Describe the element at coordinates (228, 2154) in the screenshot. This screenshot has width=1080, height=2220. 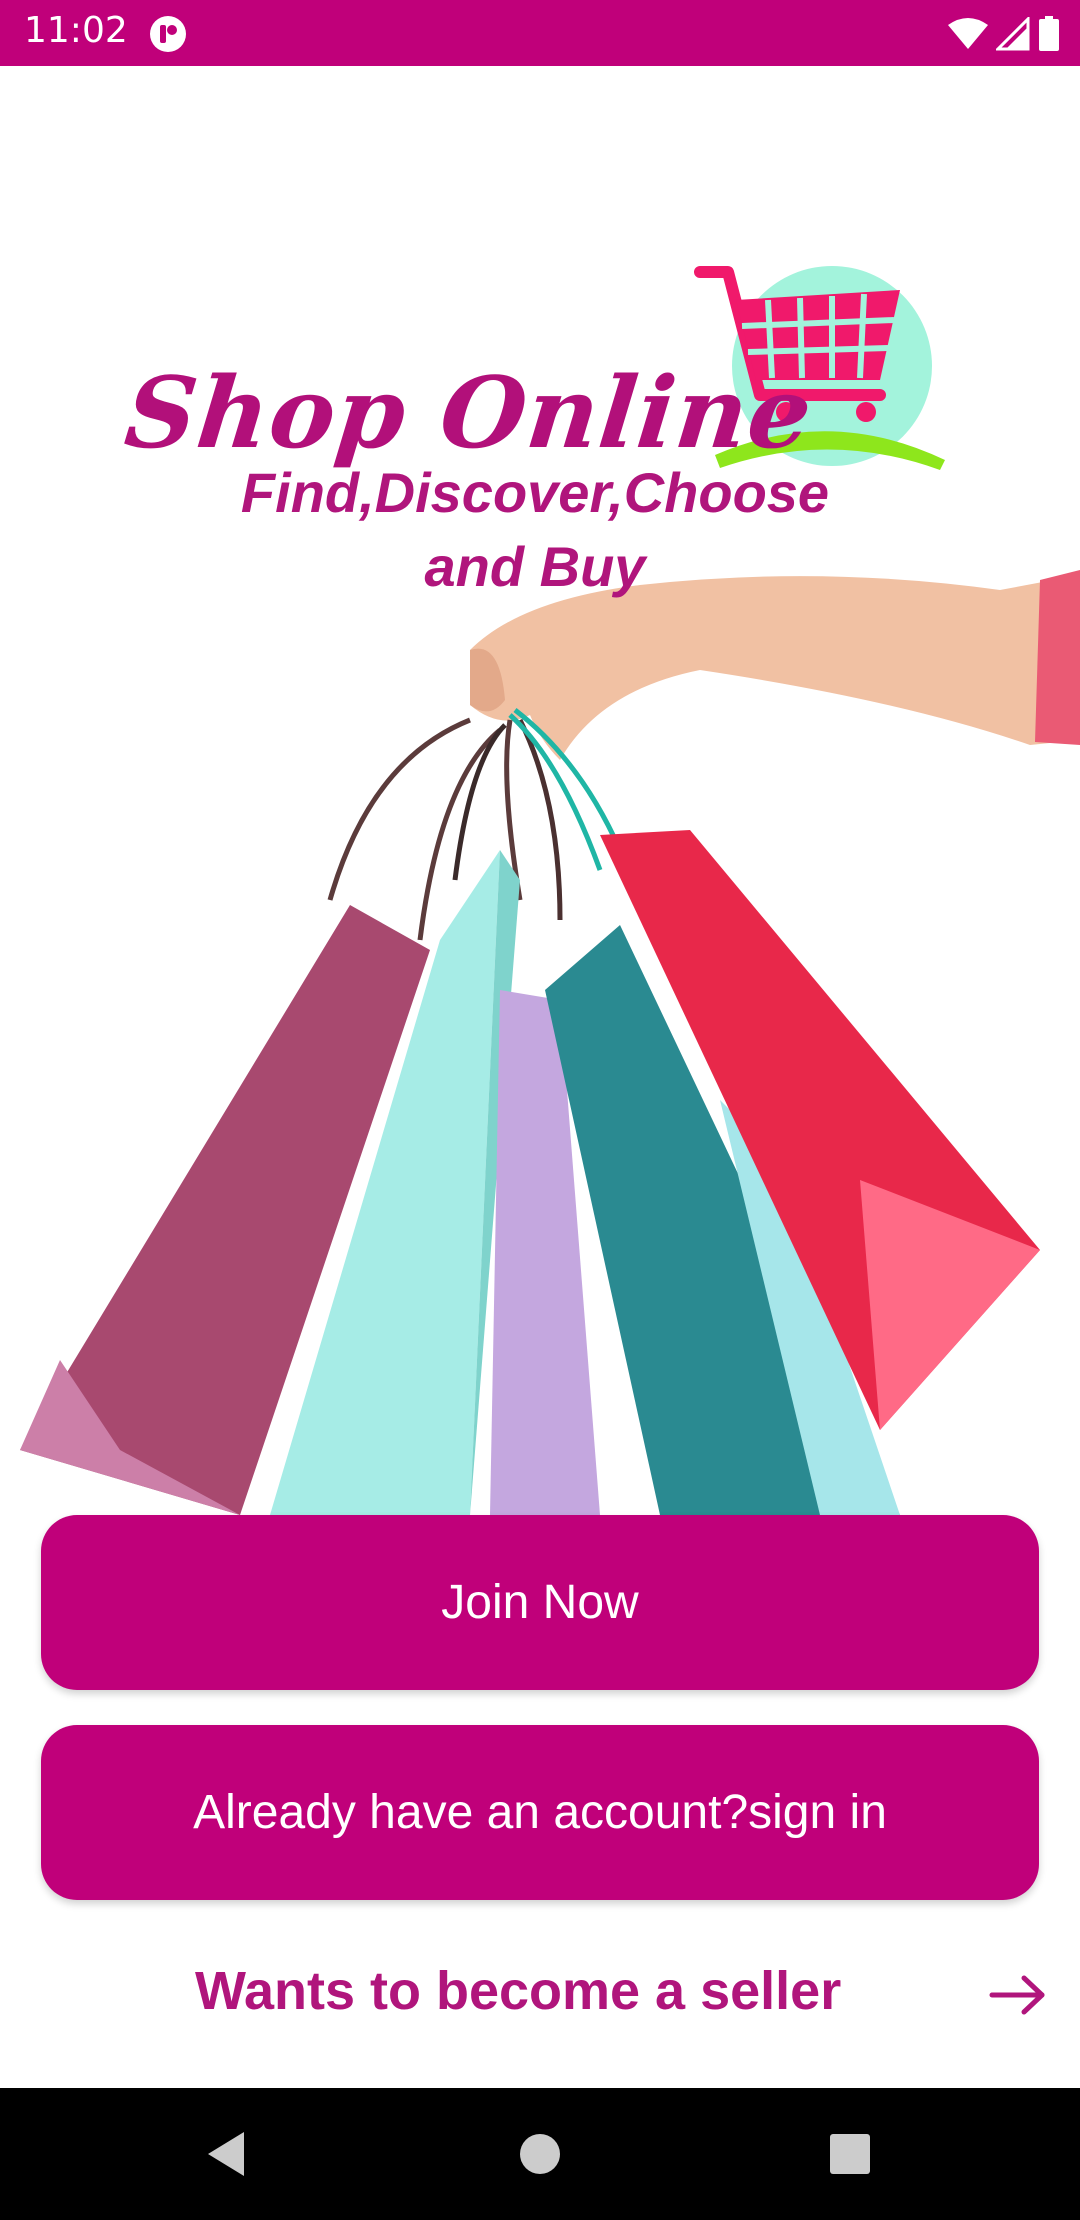
I see `back-icon` at that location.